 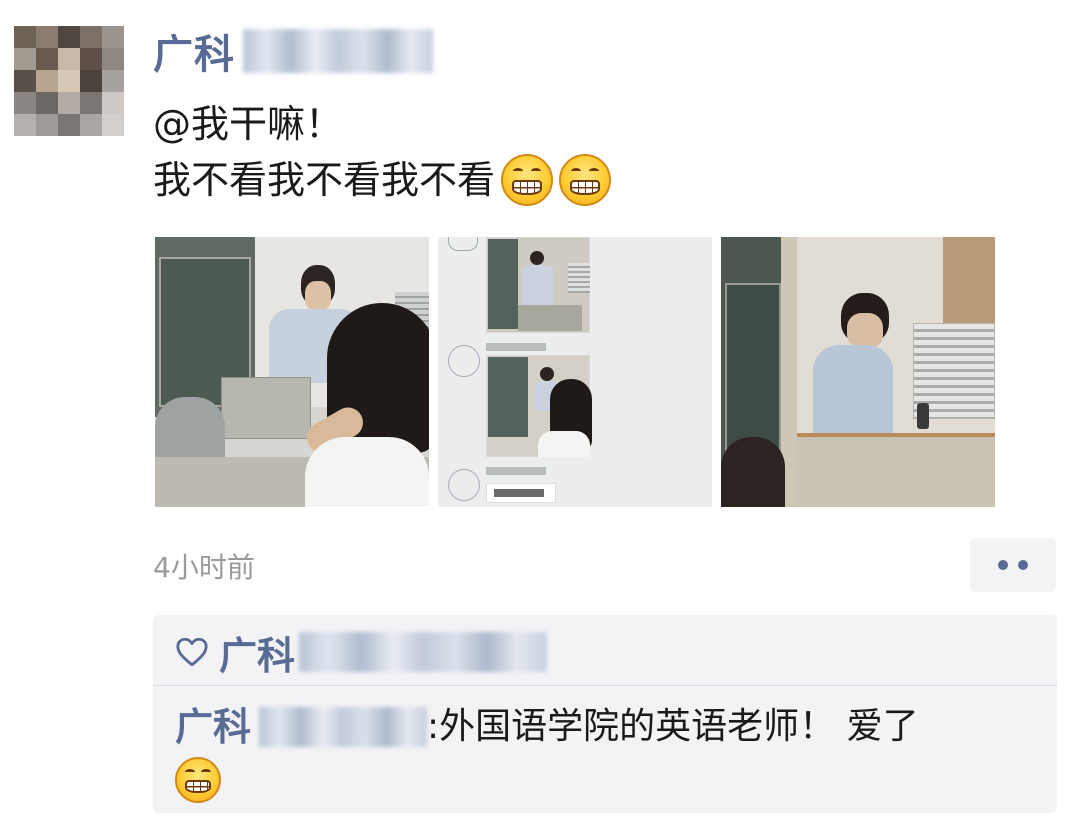 I want to click on post-text: @我干嘛！ 我不看我不看我不看, so click(x=593, y=152).